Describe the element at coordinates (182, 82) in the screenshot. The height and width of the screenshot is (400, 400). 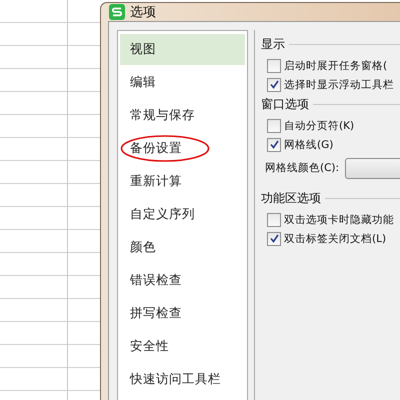
I see `sidebar-item: 编辑` at that location.